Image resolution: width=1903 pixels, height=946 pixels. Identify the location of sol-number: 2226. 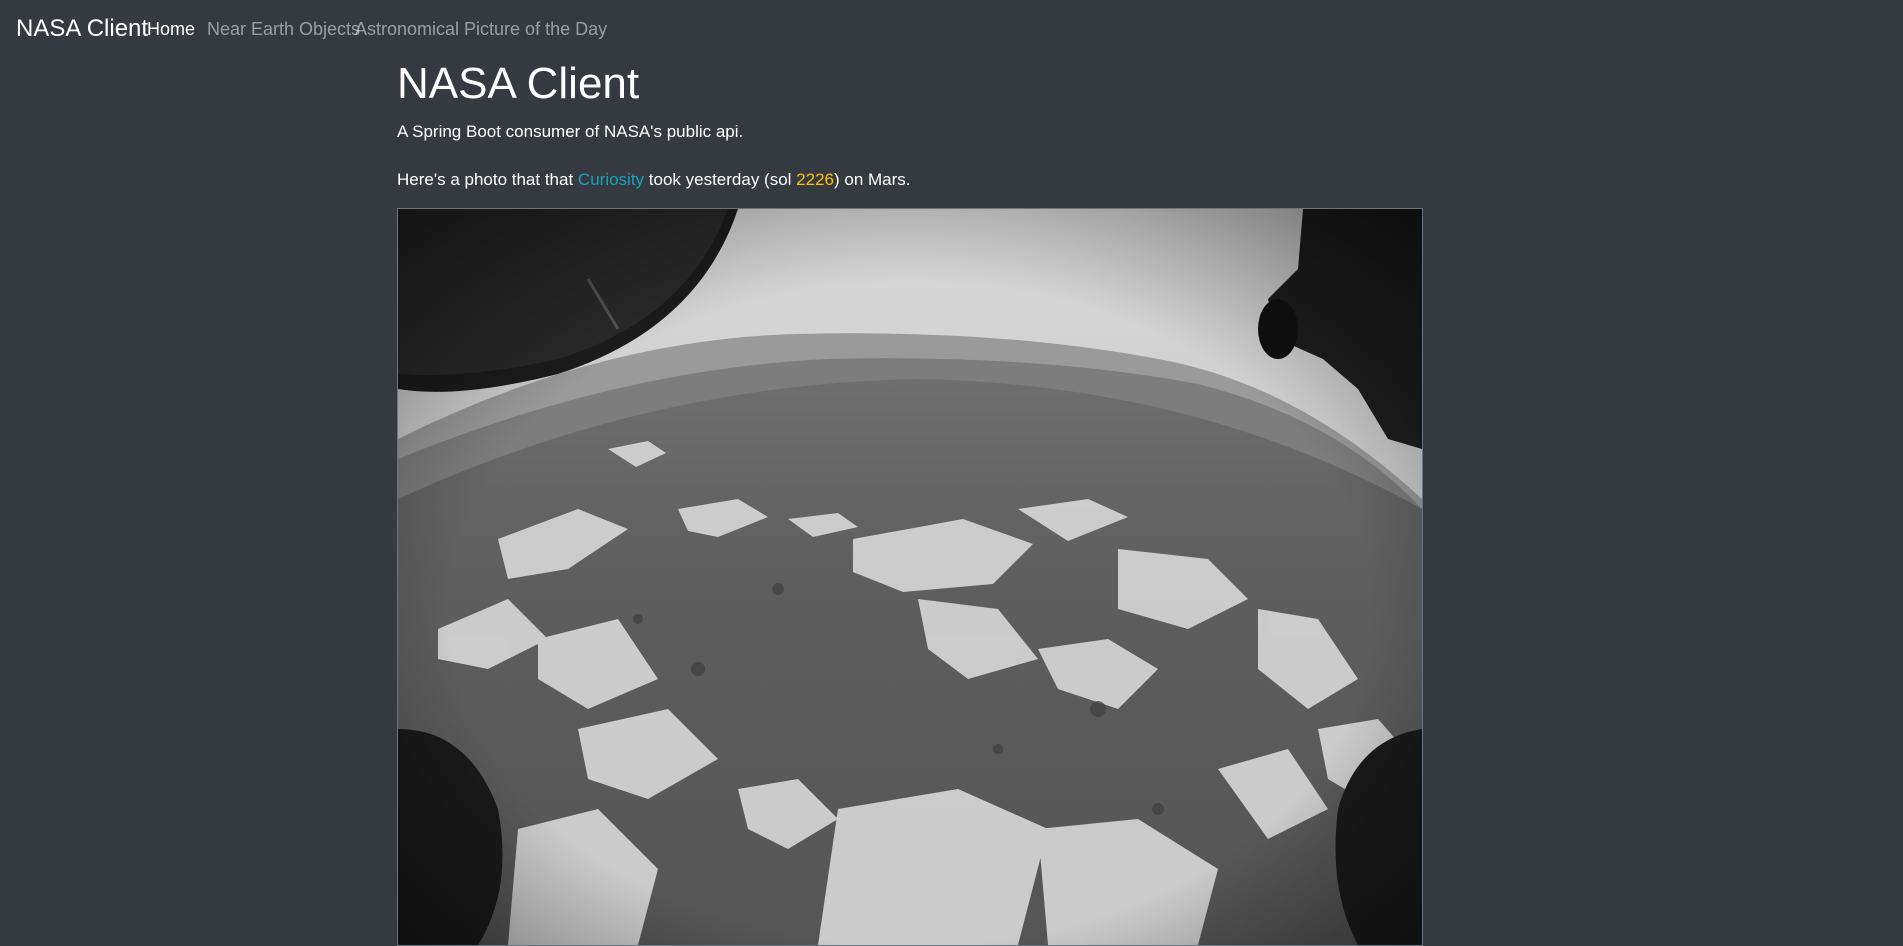
(815, 179).